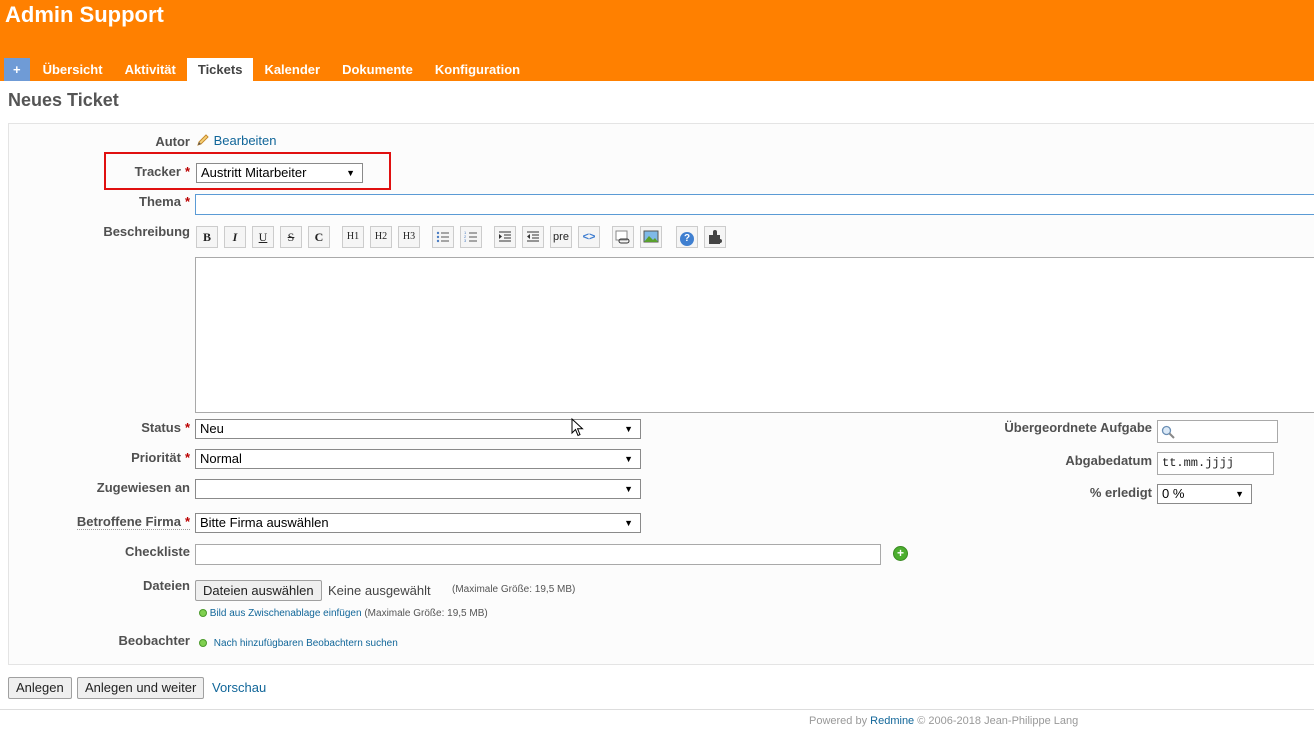  Describe the element at coordinates (900, 553) in the screenshot. I see `add-checklist-item-icon: +` at that location.